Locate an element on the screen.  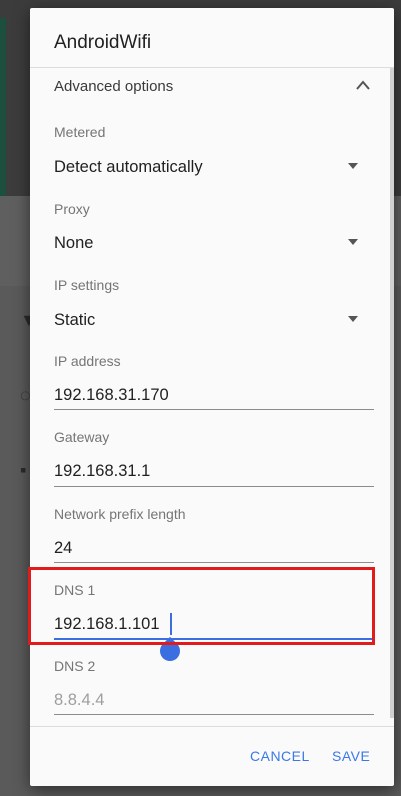
ip-address-underline is located at coordinates (214, 409).